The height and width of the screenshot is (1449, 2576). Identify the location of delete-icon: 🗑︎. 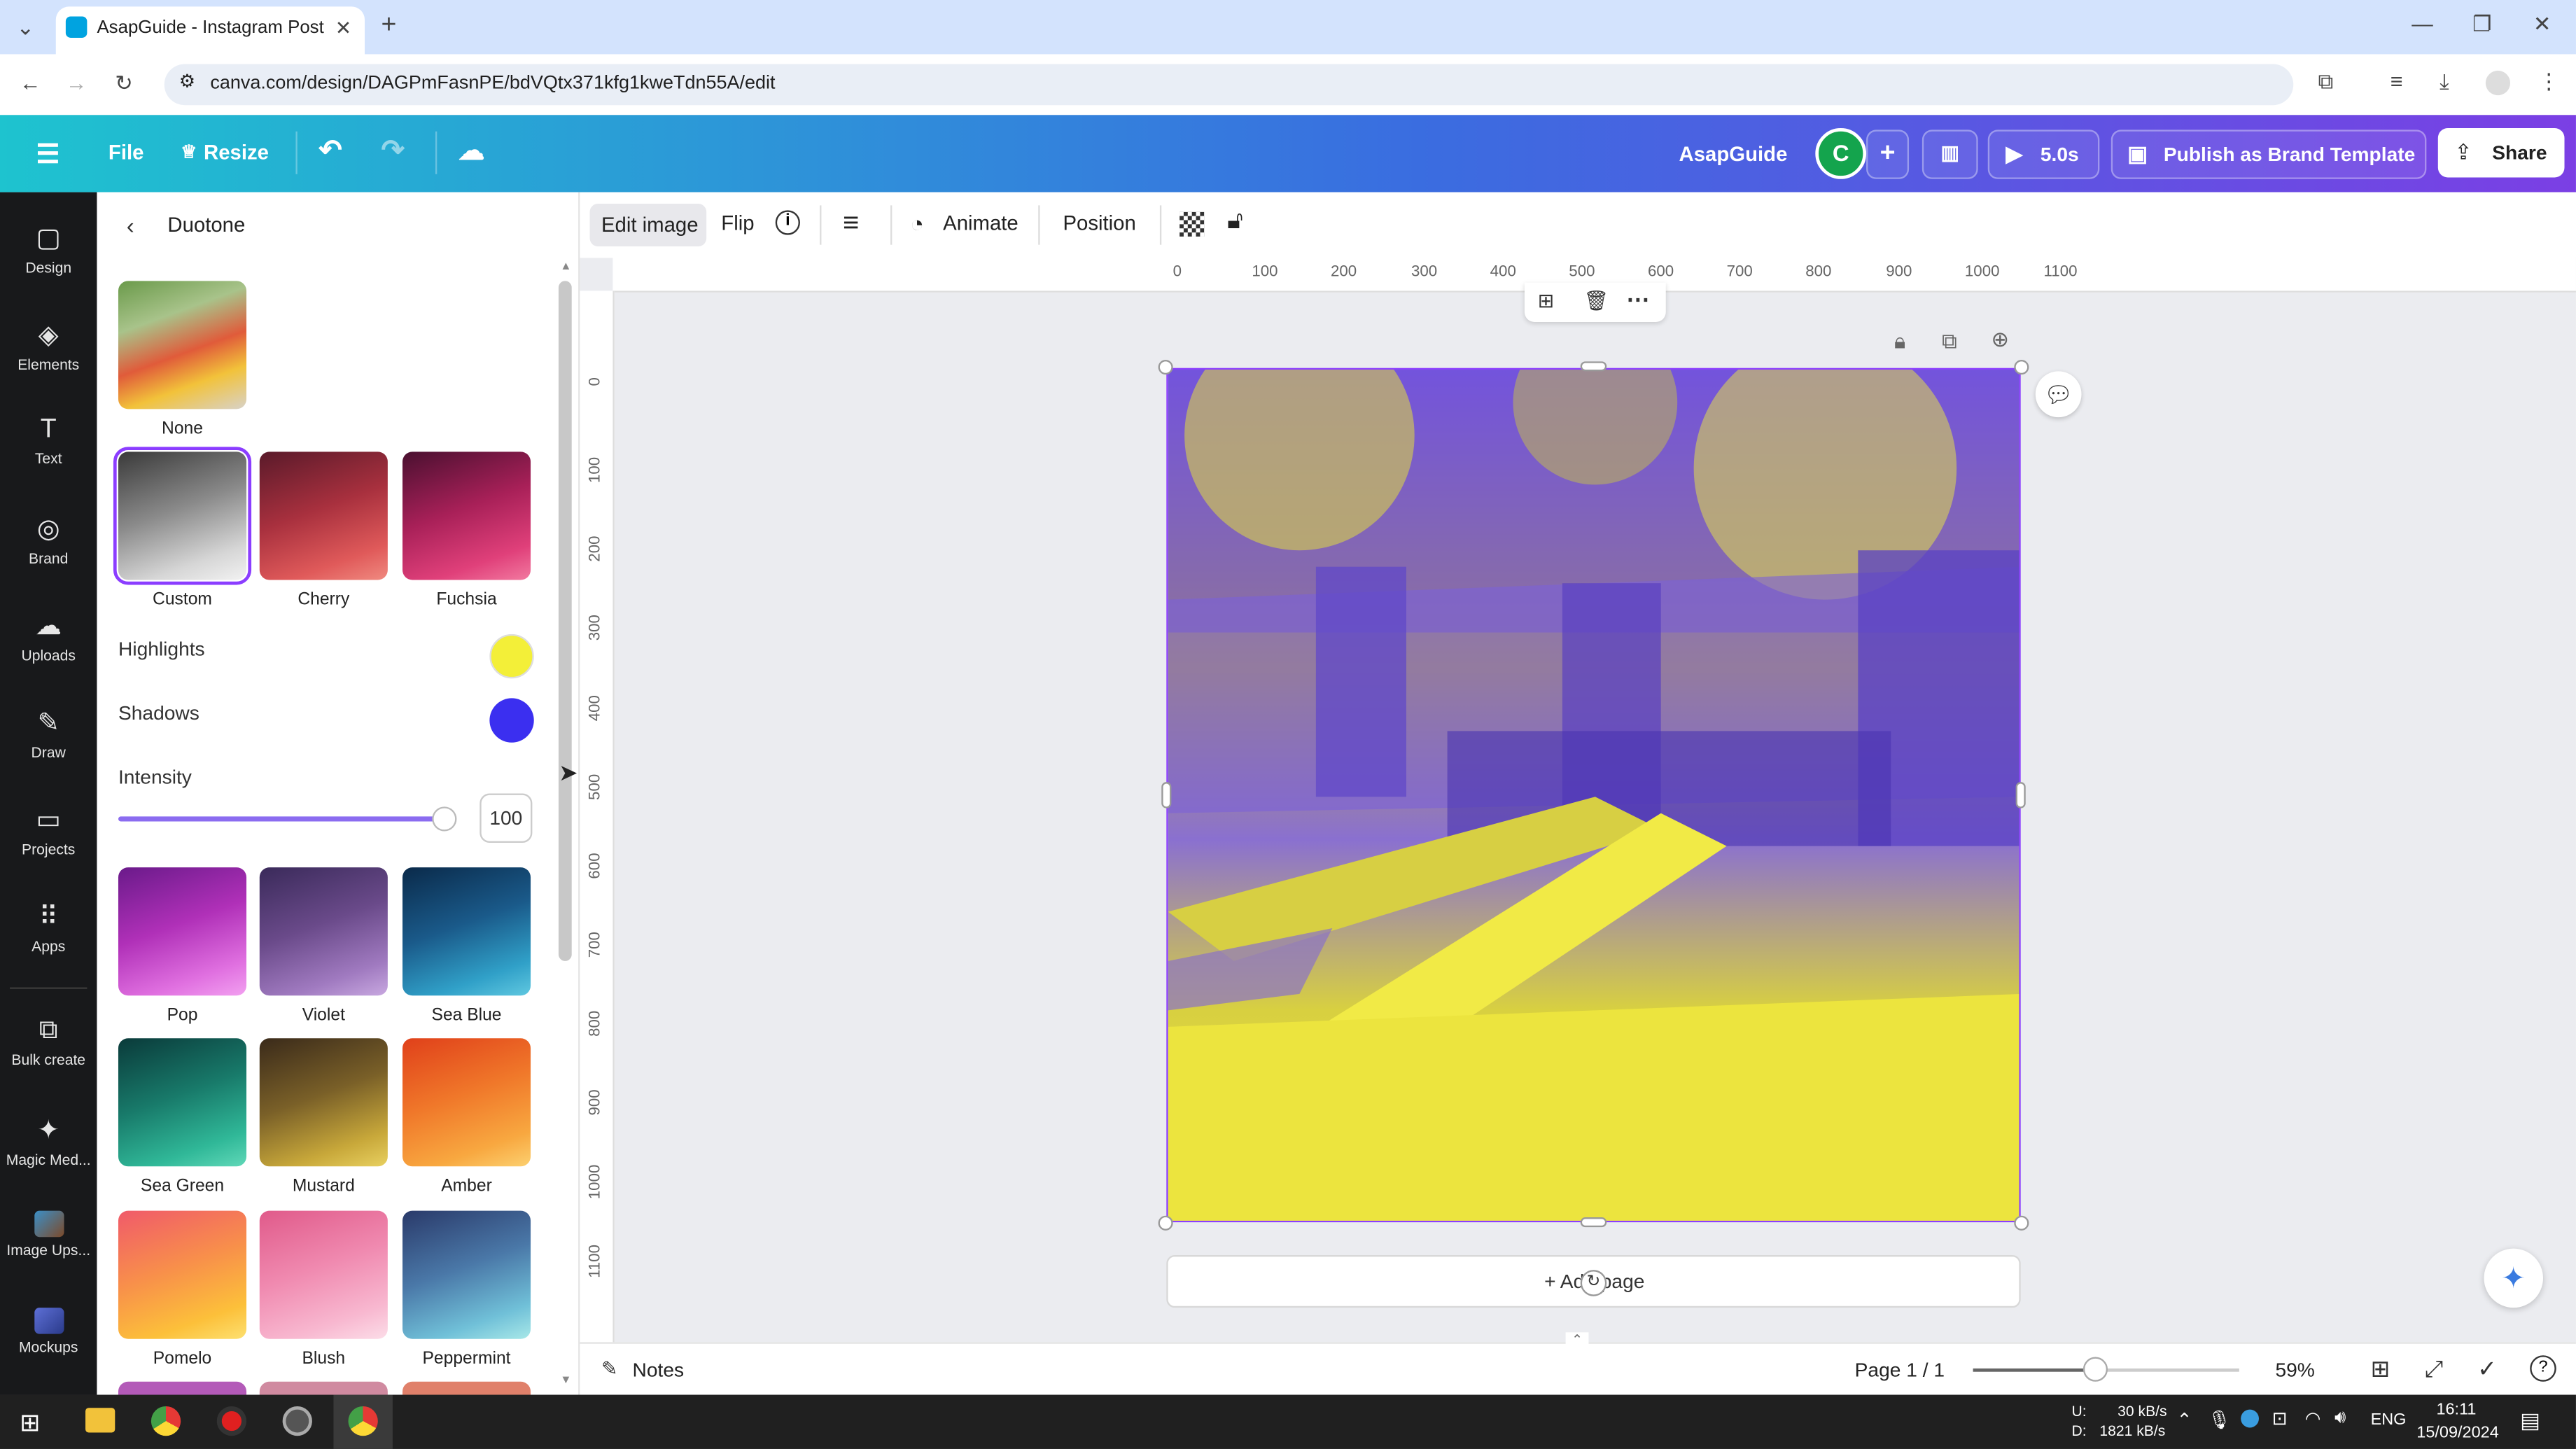
(1596, 300).